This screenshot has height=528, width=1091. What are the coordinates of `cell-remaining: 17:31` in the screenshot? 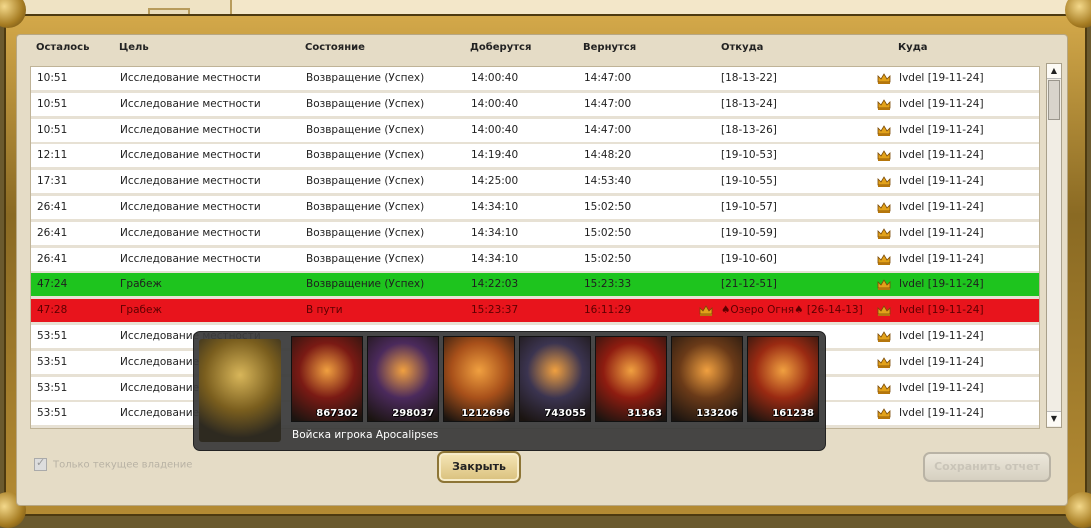 It's located at (52, 181).